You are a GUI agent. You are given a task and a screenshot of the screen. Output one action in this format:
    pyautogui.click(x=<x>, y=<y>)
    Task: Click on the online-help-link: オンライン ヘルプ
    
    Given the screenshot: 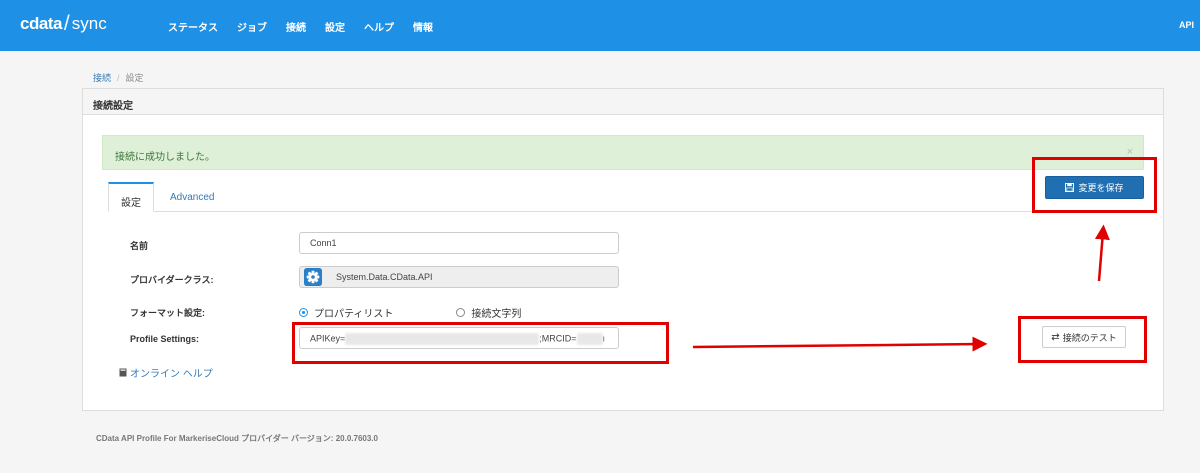 What is the action you would take?
    pyautogui.click(x=166, y=372)
    